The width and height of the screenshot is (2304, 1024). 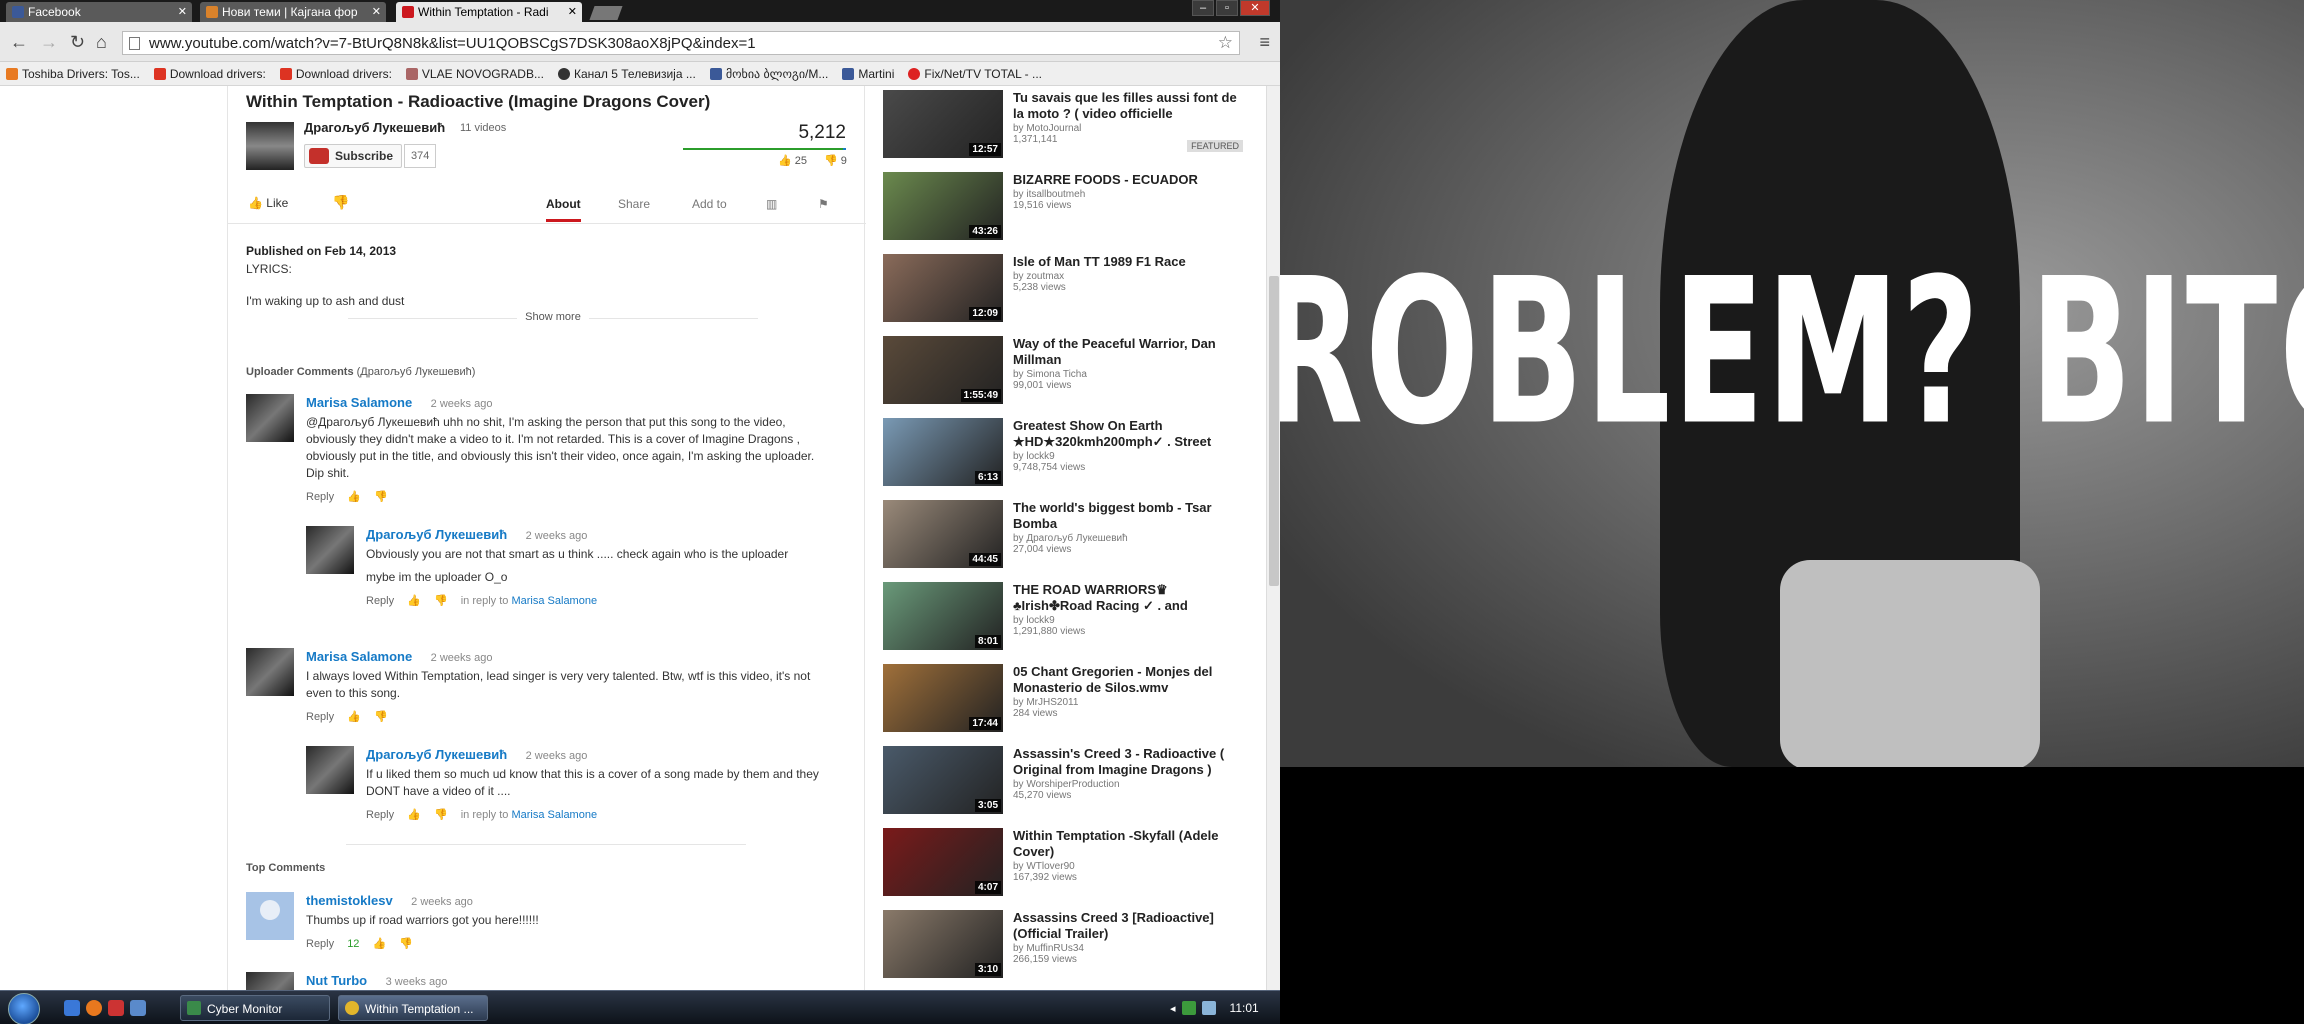 What do you see at coordinates (1072, 784) in the screenshot?
I see `channel-name: WorshiperProduction` at bounding box center [1072, 784].